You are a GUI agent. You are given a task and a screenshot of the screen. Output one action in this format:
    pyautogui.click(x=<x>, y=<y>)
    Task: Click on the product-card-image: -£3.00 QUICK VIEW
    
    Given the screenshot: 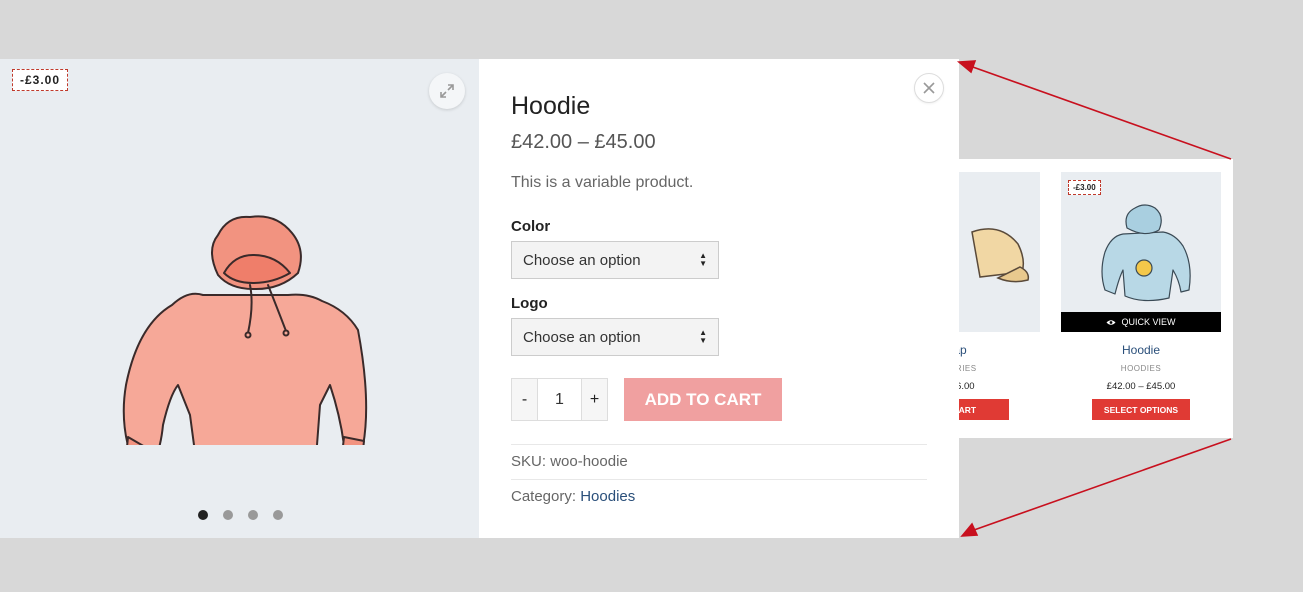 What is the action you would take?
    pyautogui.click(x=1141, y=252)
    